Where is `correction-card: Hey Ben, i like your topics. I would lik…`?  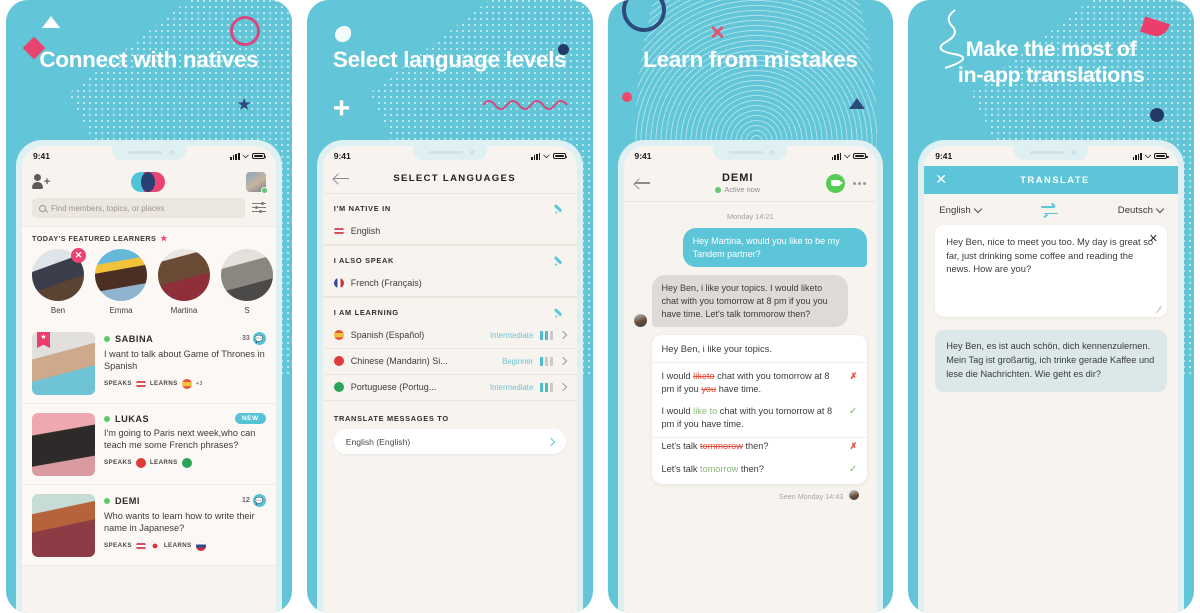
correction-card: Hey Ben, i like your topics. I would lik… is located at coordinates (759, 409).